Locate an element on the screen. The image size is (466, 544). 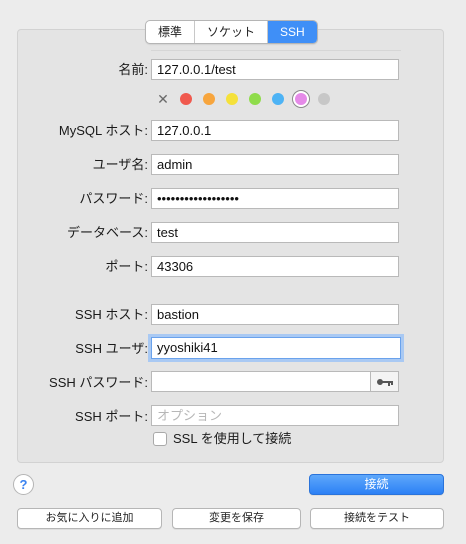
username-label: ユーザ名: is located at coordinates (120, 164).